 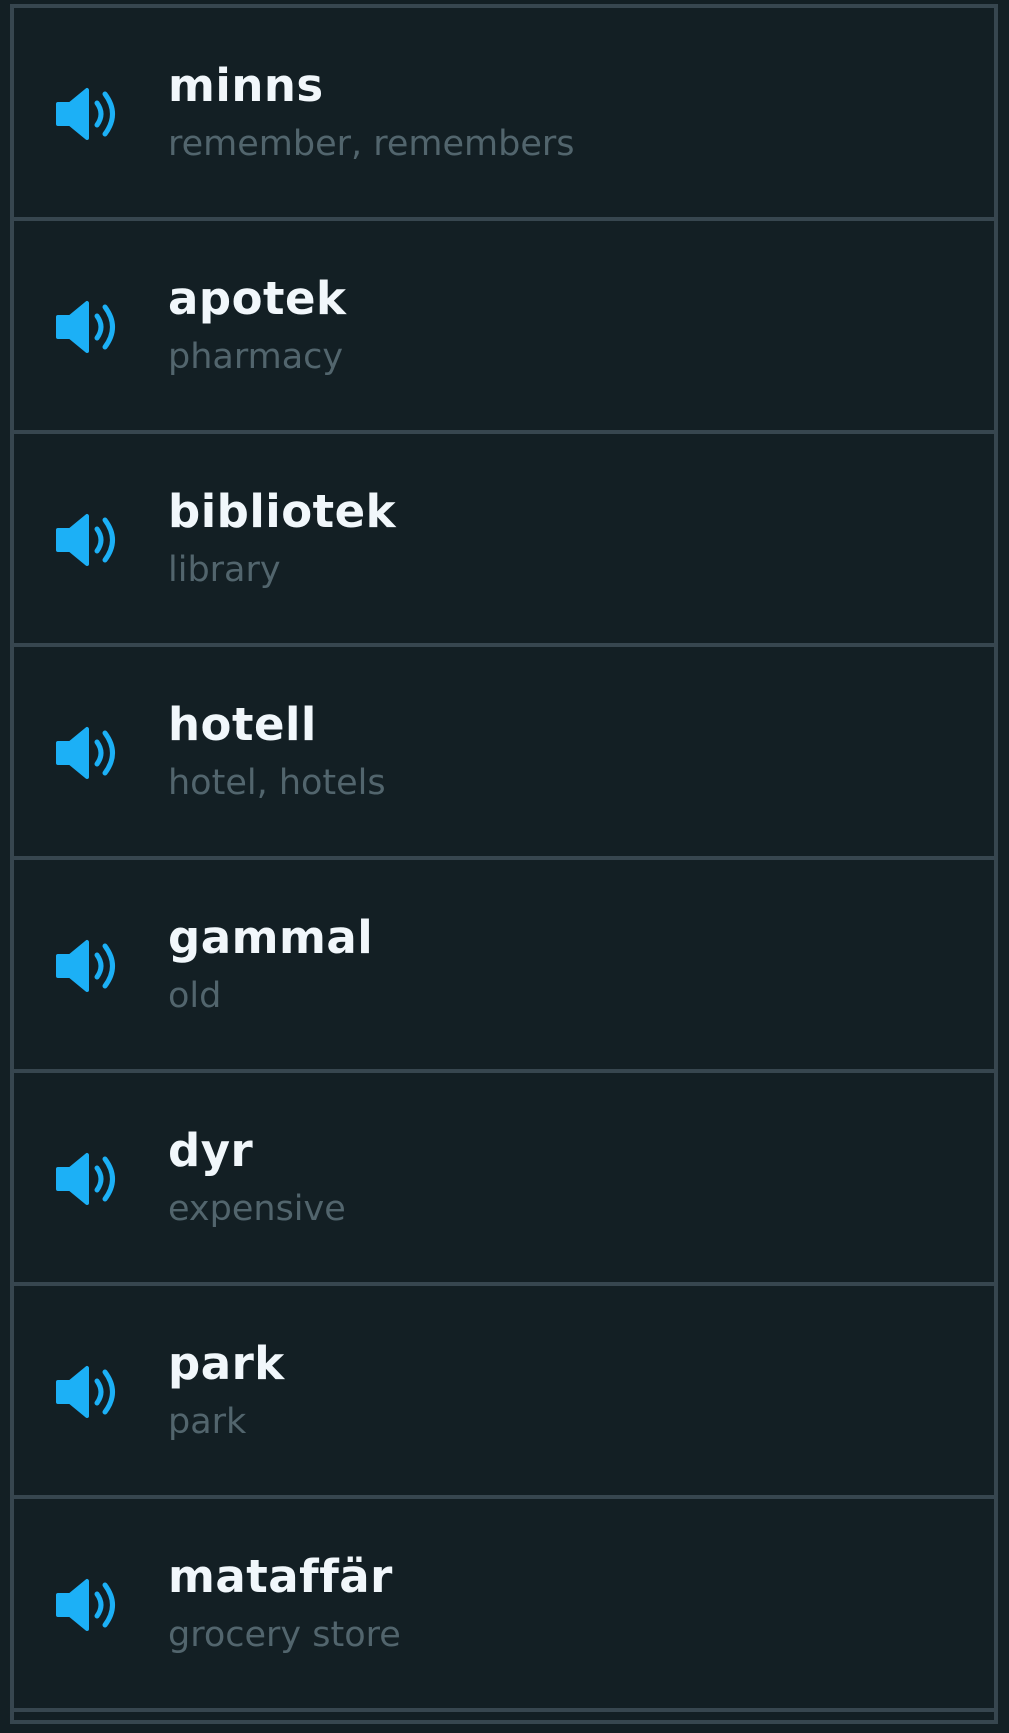 What do you see at coordinates (504, 753) in the screenshot?
I see `list-item-3: hotell hotel, hotels` at bounding box center [504, 753].